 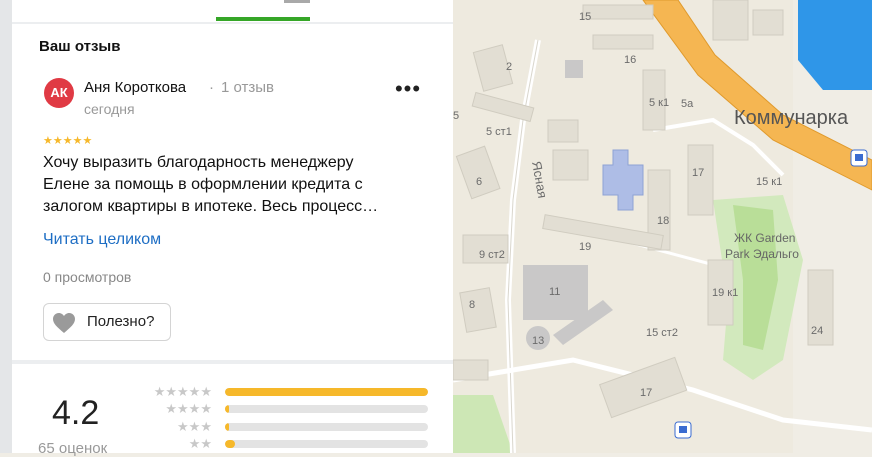 I want to click on avatar: АК, so click(x=59, y=93).